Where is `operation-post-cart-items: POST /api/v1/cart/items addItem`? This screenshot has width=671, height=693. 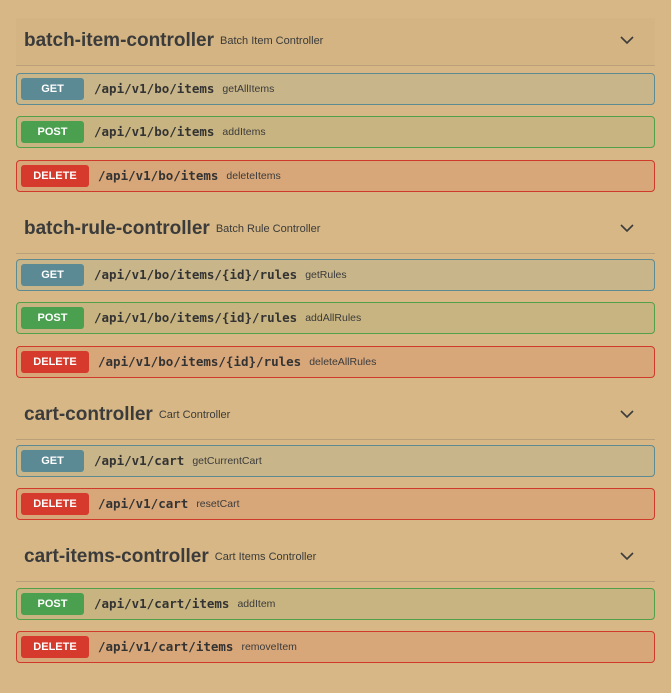
operation-post-cart-items: POST /api/v1/cart/items addItem is located at coordinates (335, 604).